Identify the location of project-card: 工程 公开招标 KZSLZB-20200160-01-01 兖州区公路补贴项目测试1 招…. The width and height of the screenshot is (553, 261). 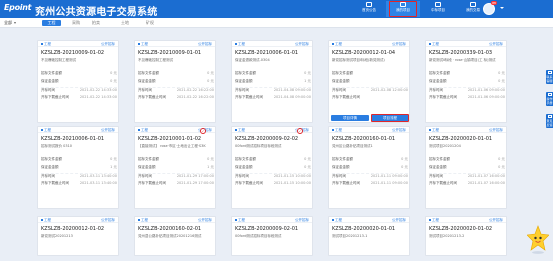
(369, 167).